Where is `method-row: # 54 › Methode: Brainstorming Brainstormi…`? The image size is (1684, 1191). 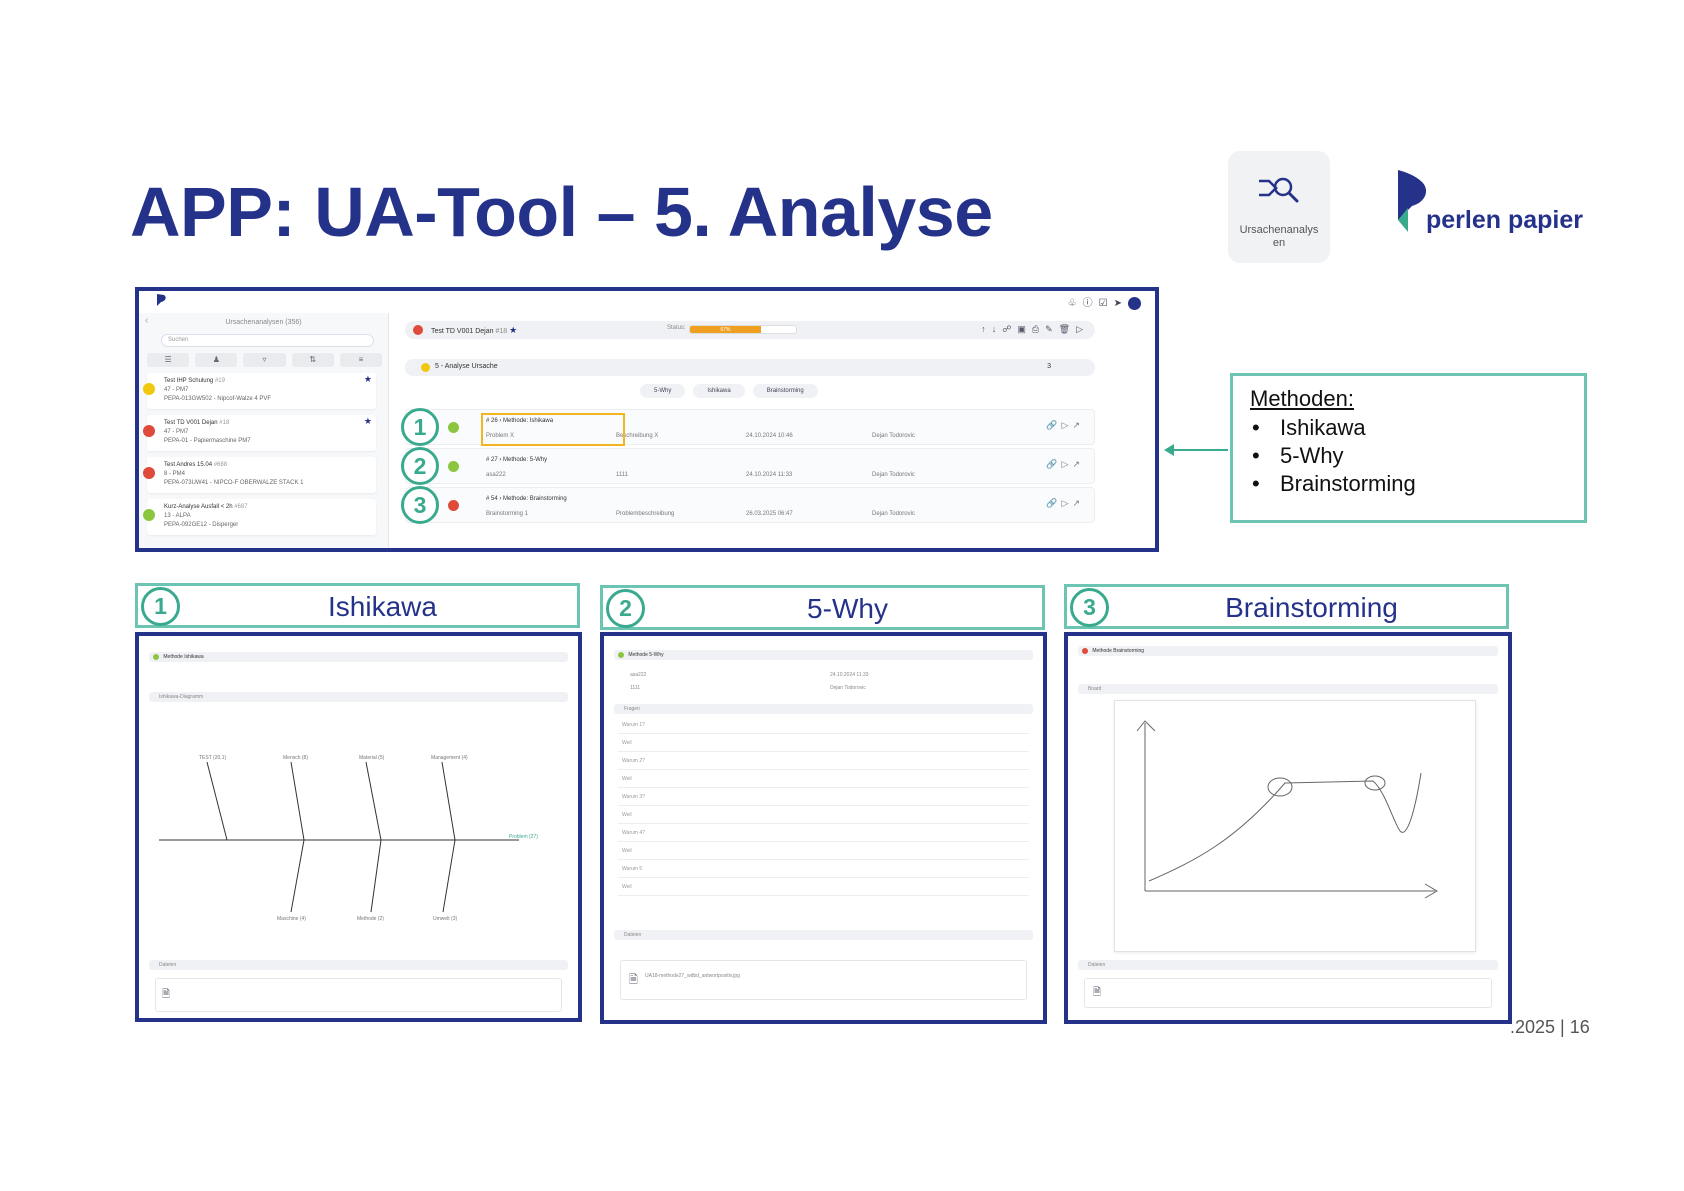
method-row: # 54 › Methode: Brainstorming Brainstormi… is located at coordinates (750, 505).